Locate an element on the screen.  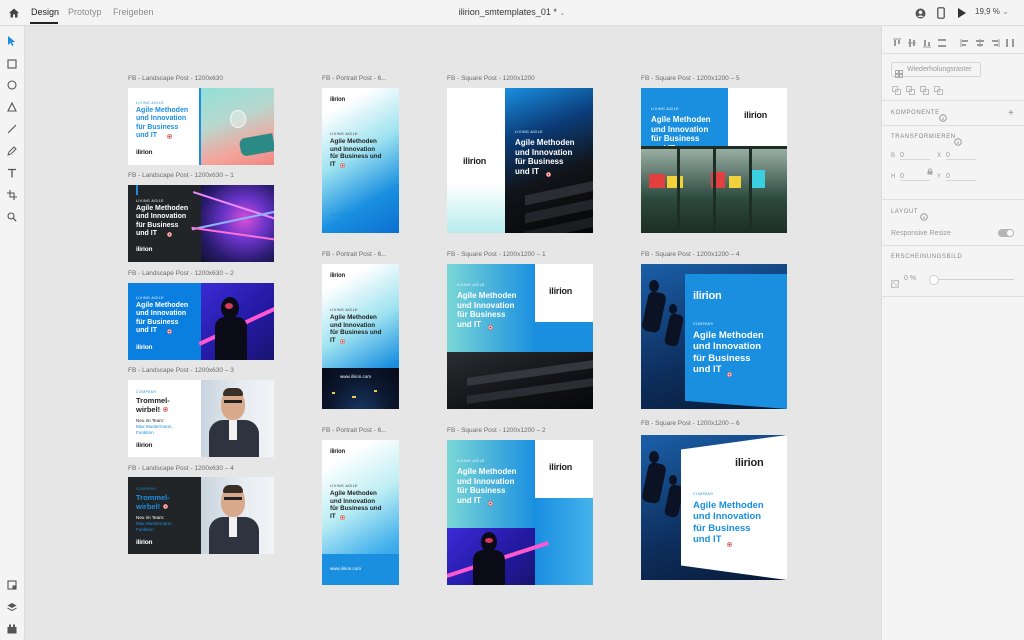
layers-icon is located at coordinates (12, 608).